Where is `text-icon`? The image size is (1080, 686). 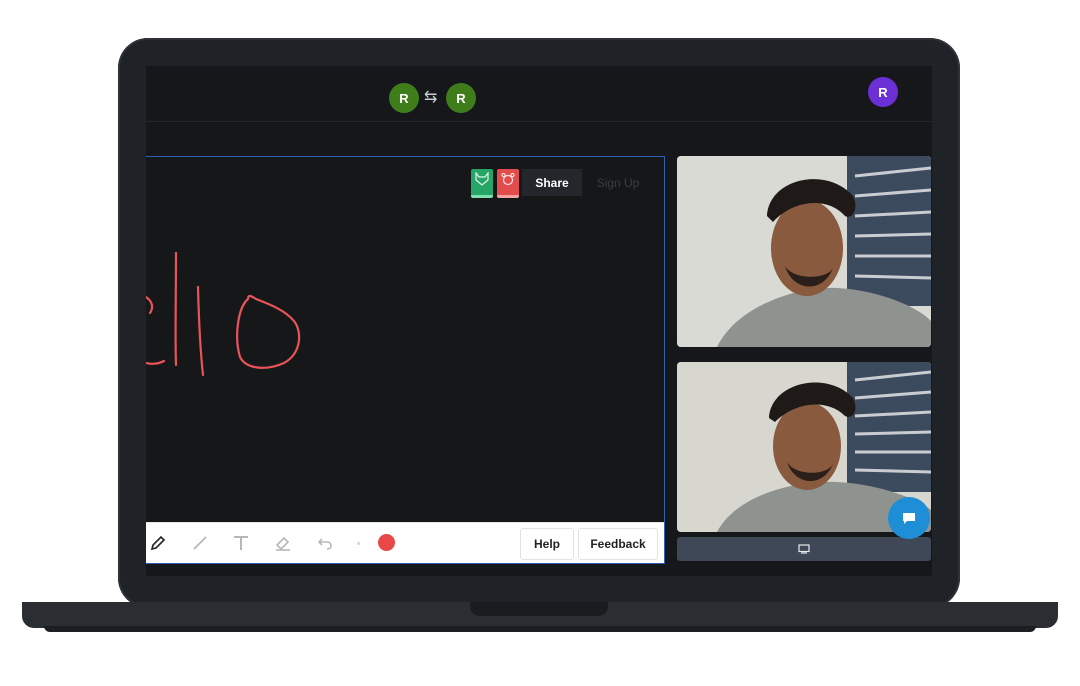 text-icon is located at coordinates (241, 543).